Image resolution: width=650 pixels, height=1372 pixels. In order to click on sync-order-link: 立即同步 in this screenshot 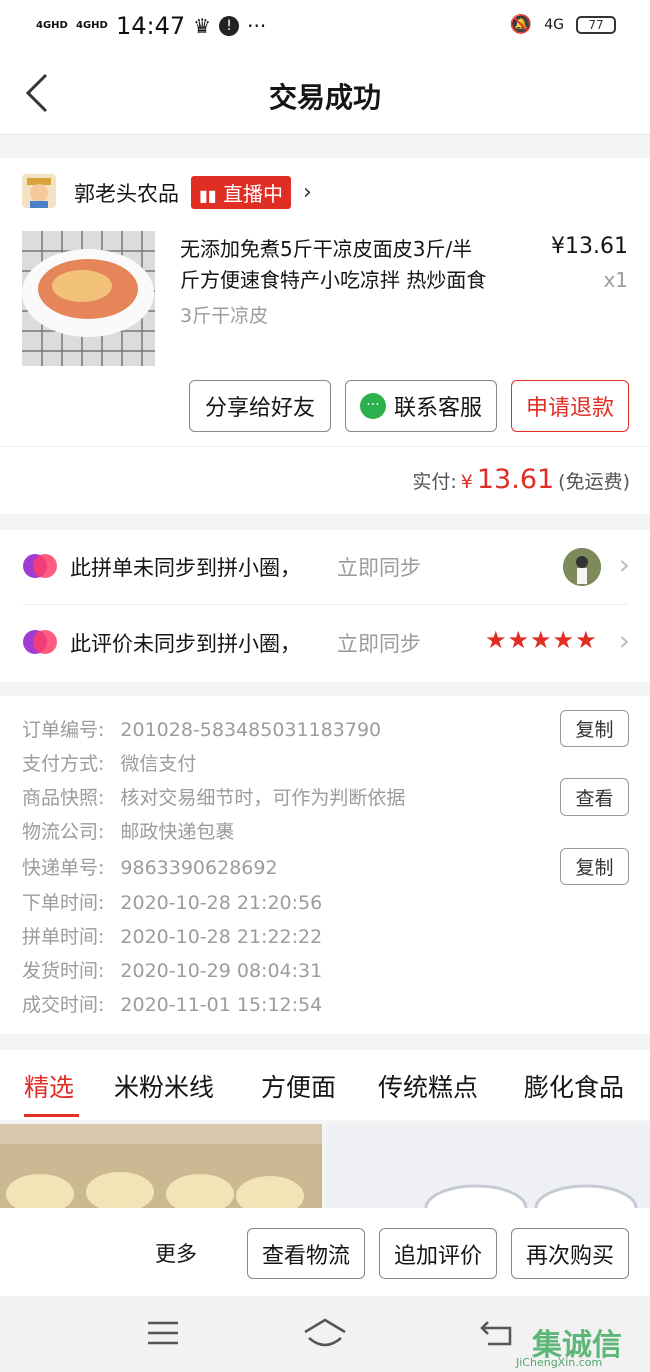, I will do `click(379, 567)`.